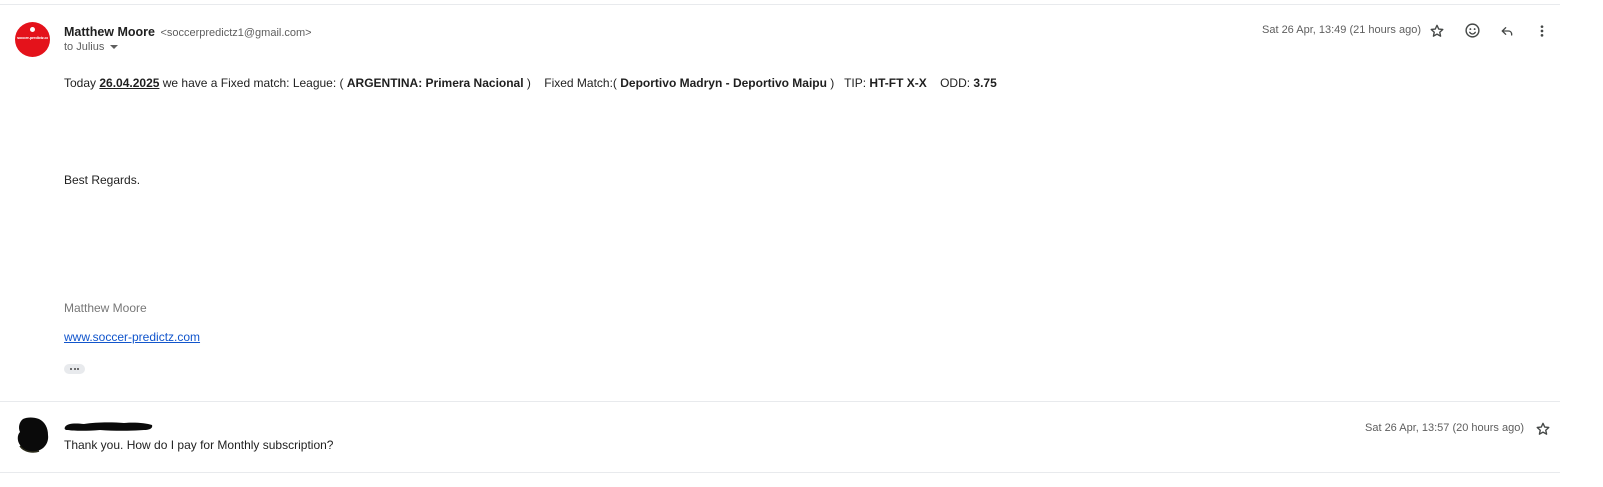  I want to click on body-match-close: ) TIP:, so click(848, 83).